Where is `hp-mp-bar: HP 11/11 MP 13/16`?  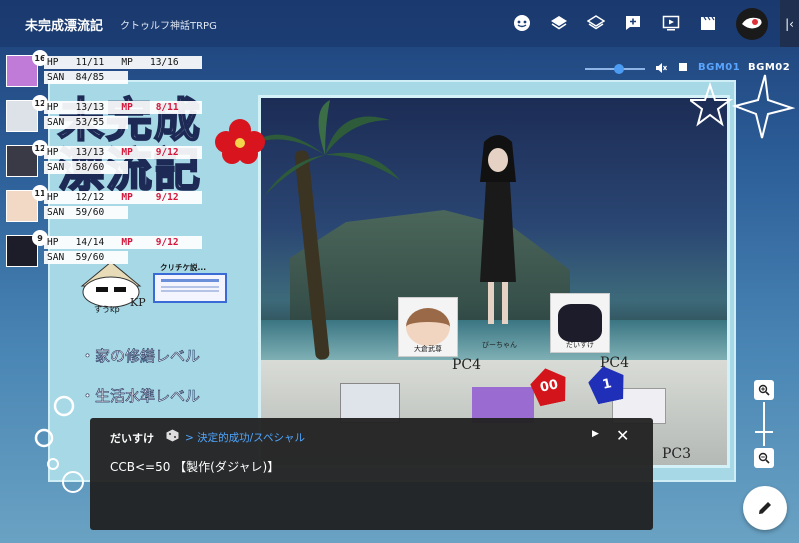
hp-mp-bar: HP 11/11 MP 13/16 is located at coordinates (123, 62).